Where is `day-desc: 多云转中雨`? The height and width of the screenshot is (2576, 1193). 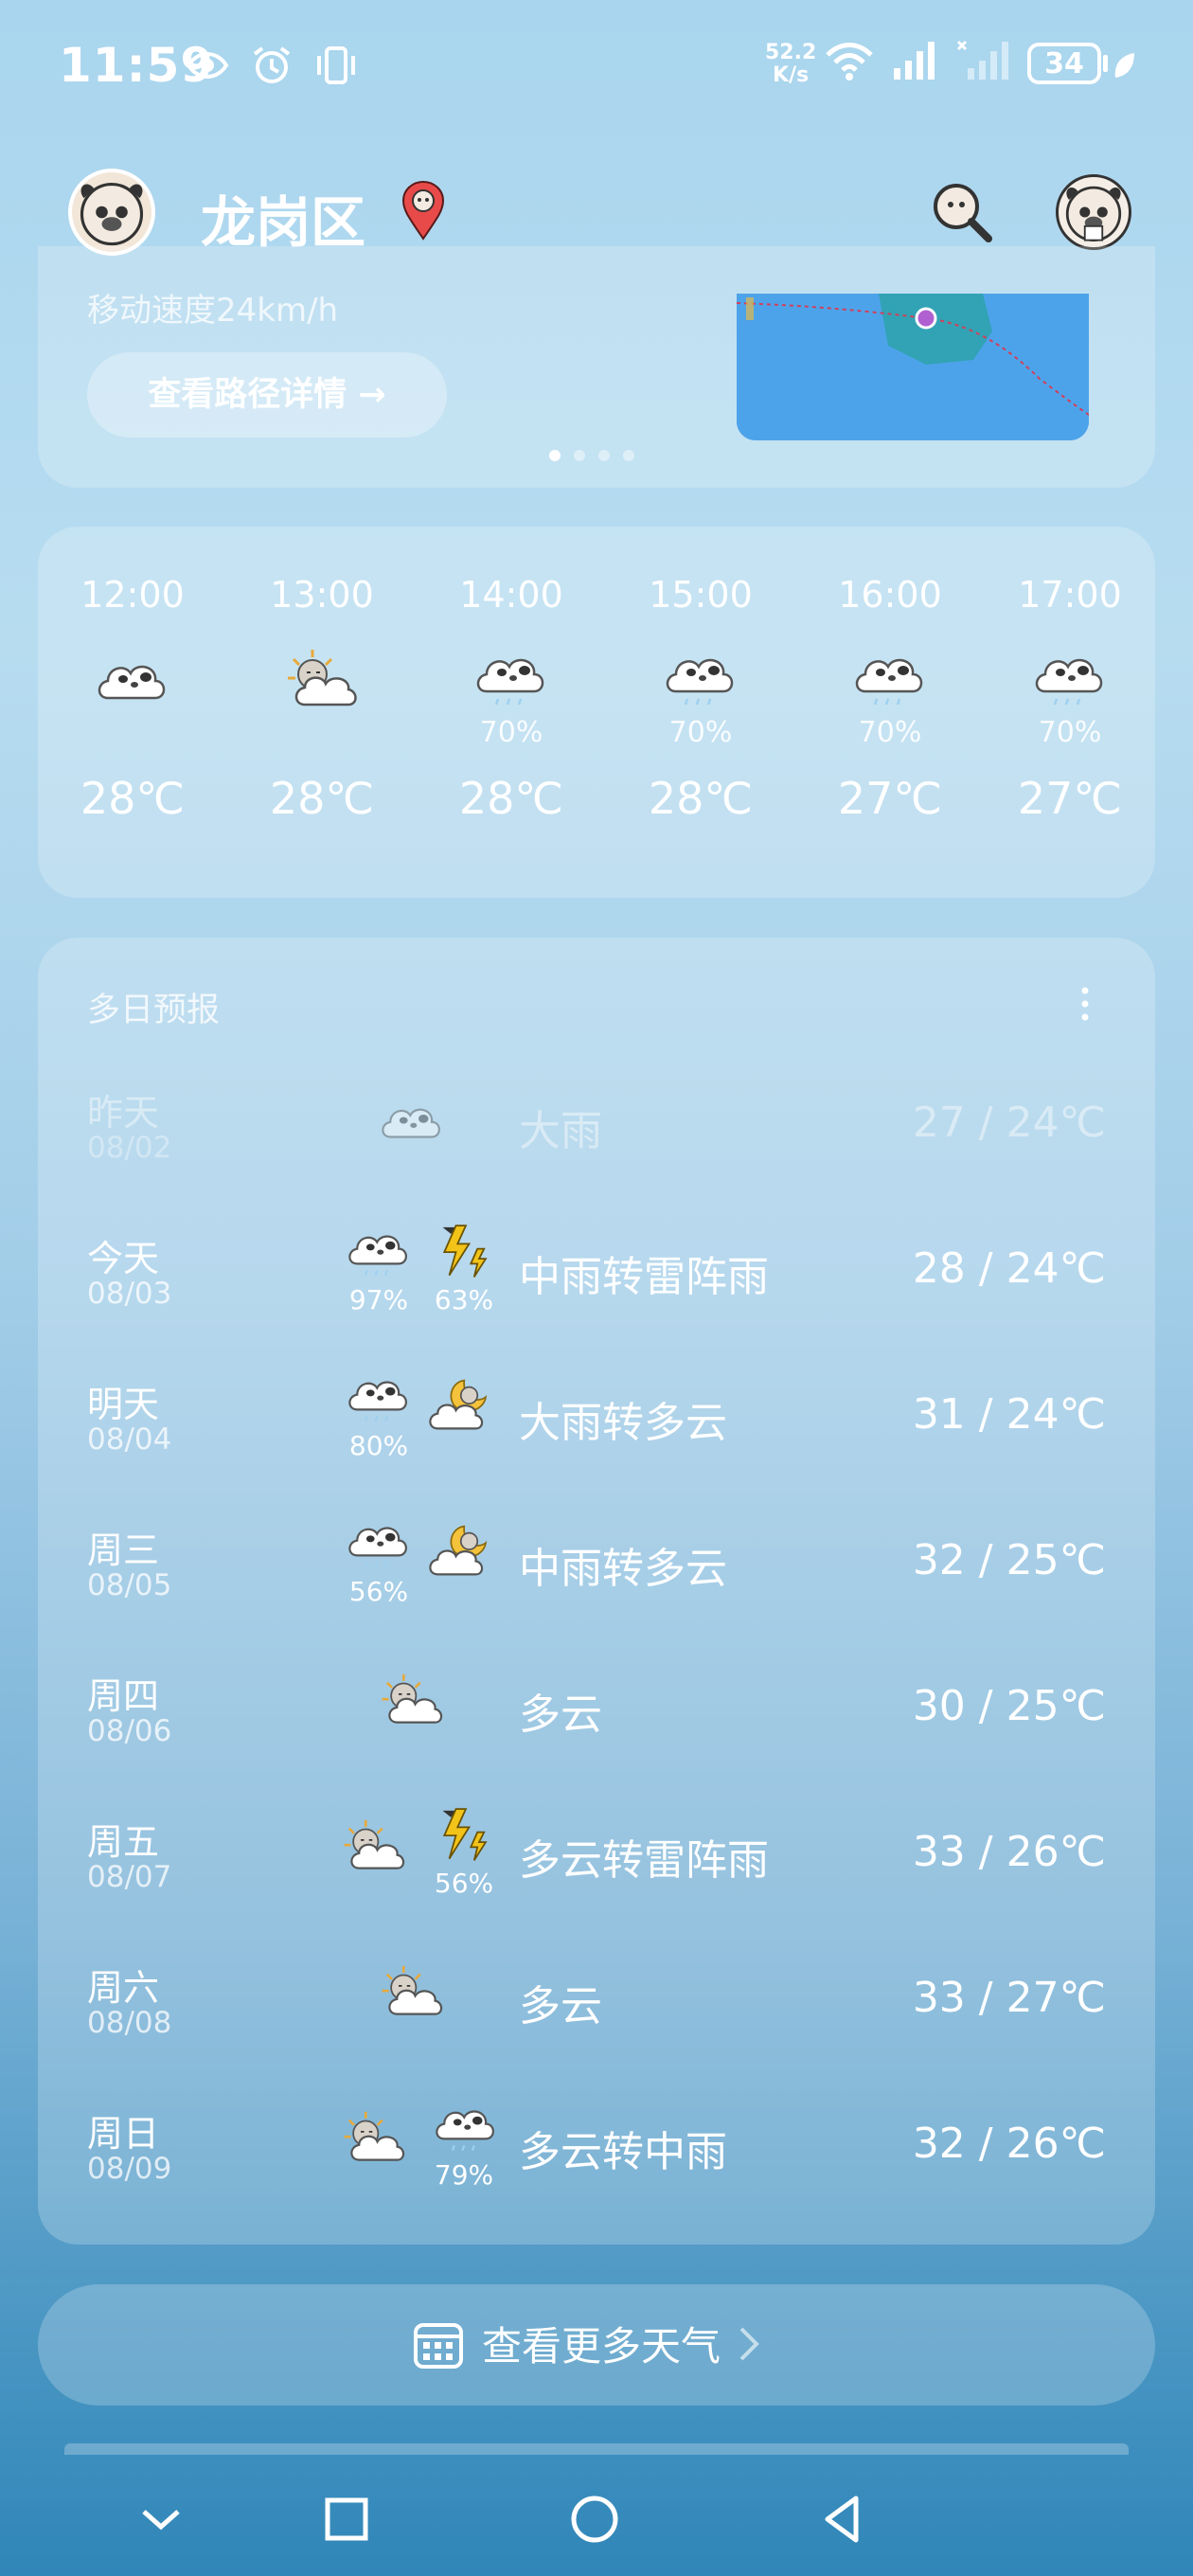
day-desc: 多云转中雨 is located at coordinates (623, 2152).